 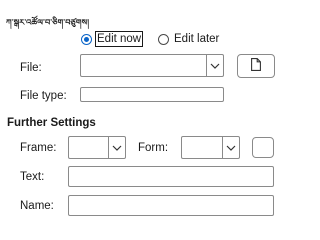 I want to click on form-value, so click(x=202, y=147).